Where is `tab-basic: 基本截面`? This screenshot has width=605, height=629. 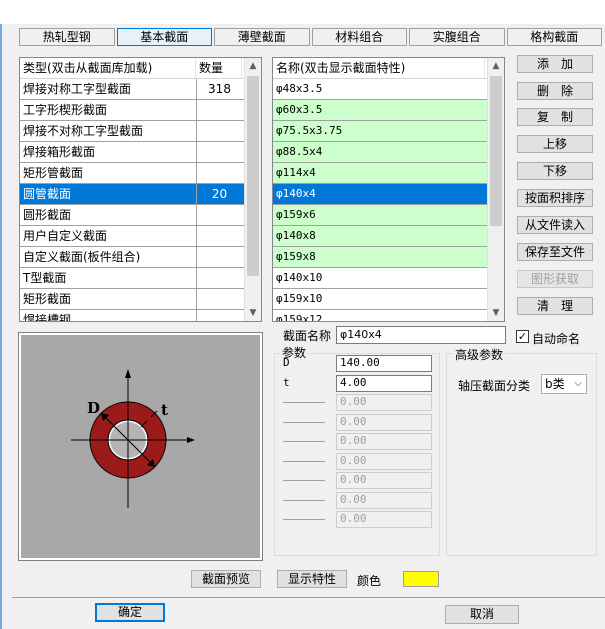 tab-basic: 基本截面 is located at coordinates (164, 37).